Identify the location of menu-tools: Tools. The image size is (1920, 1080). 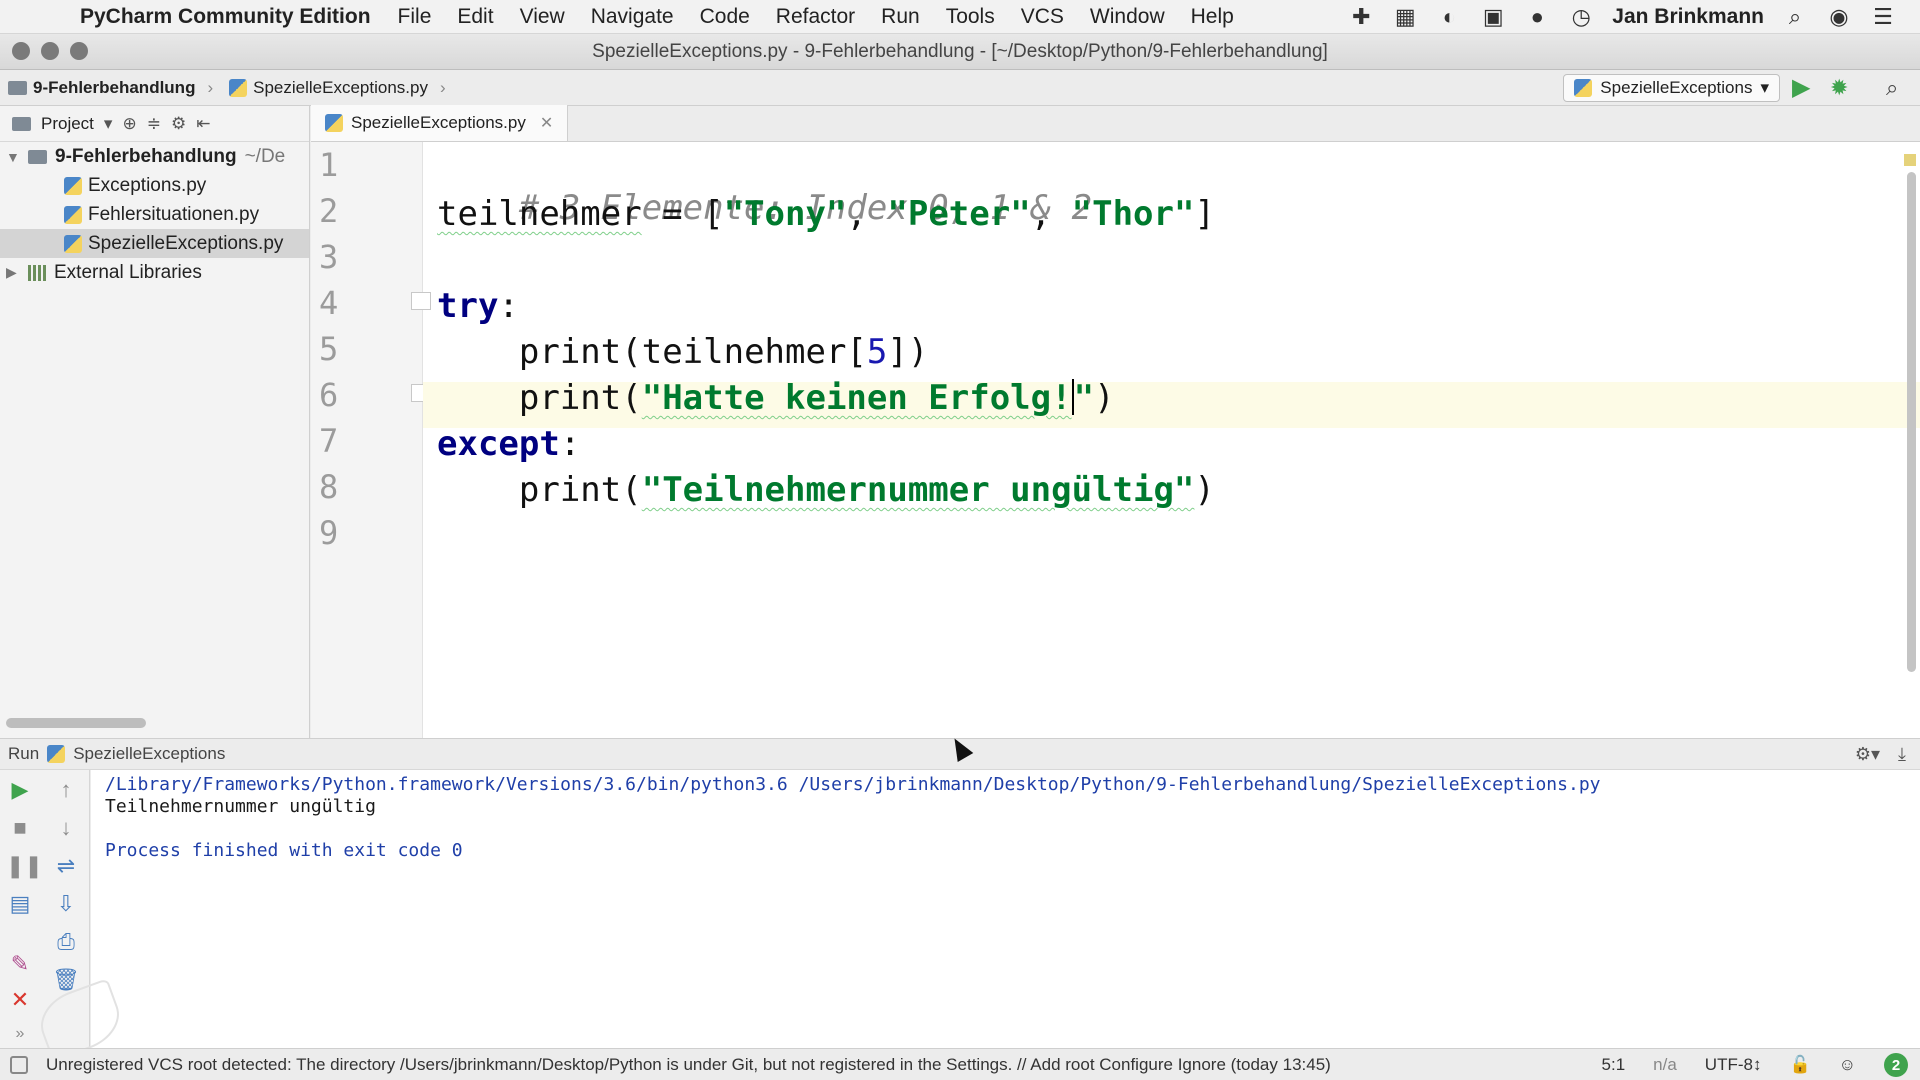
(970, 17).